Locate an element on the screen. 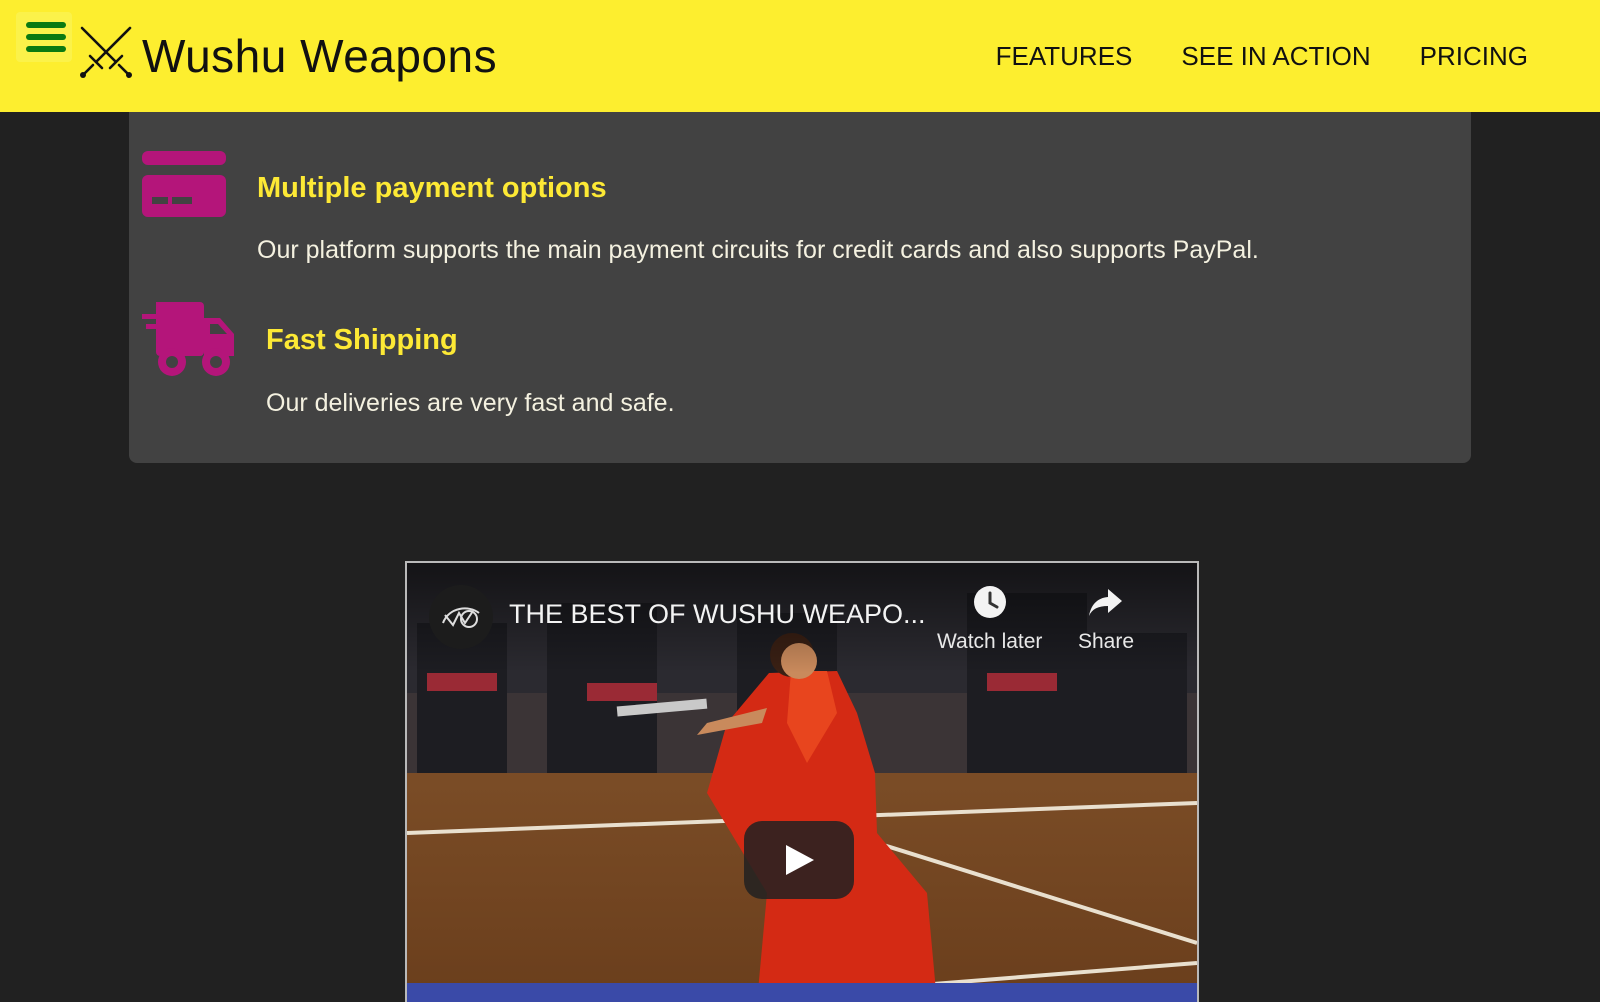  feature-text-shipping: Our deliveries are very fast and safe. is located at coordinates (470, 403).